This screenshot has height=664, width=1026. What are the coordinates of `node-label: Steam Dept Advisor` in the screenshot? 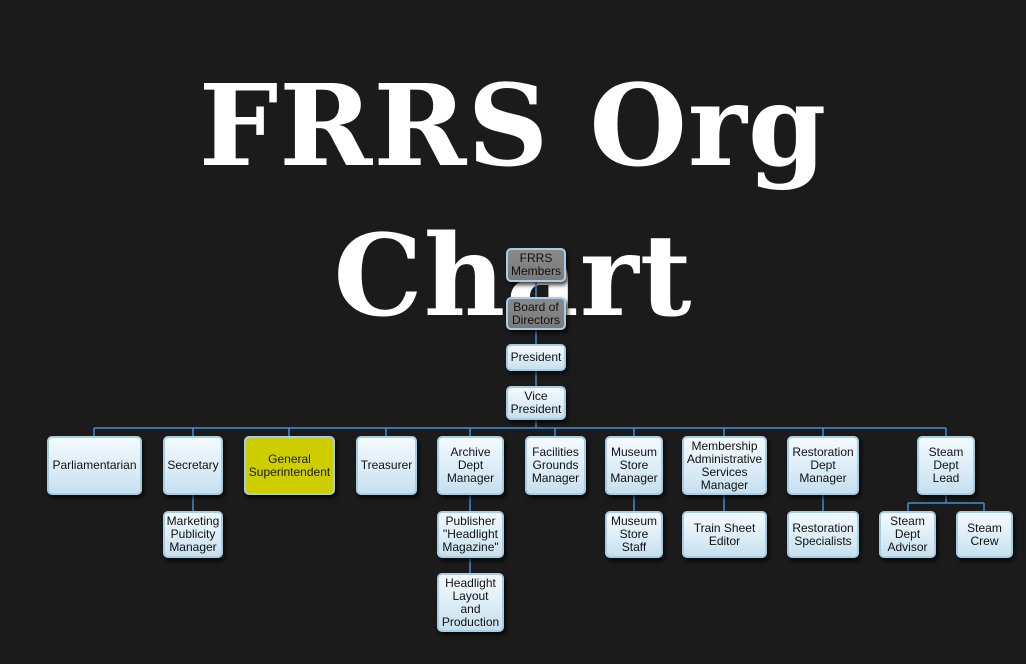 It's located at (907, 534).